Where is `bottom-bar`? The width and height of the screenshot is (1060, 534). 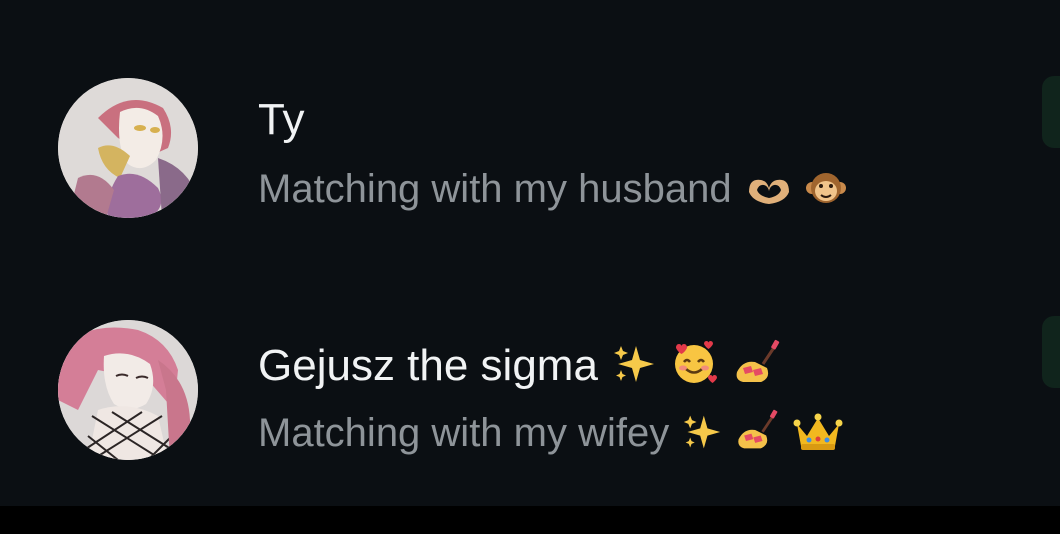 bottom-bar is located at coordinates (530, 520).